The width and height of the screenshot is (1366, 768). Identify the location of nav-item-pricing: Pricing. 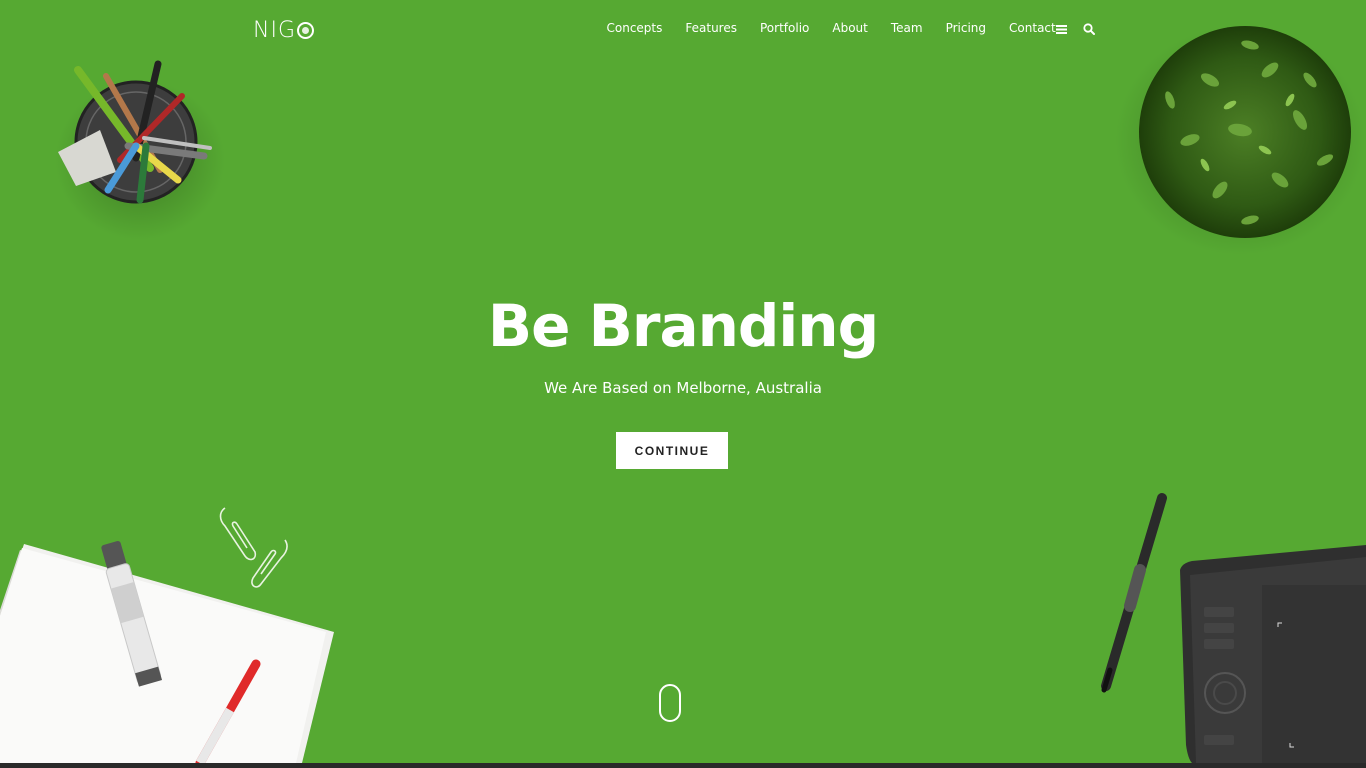
(965, 28).